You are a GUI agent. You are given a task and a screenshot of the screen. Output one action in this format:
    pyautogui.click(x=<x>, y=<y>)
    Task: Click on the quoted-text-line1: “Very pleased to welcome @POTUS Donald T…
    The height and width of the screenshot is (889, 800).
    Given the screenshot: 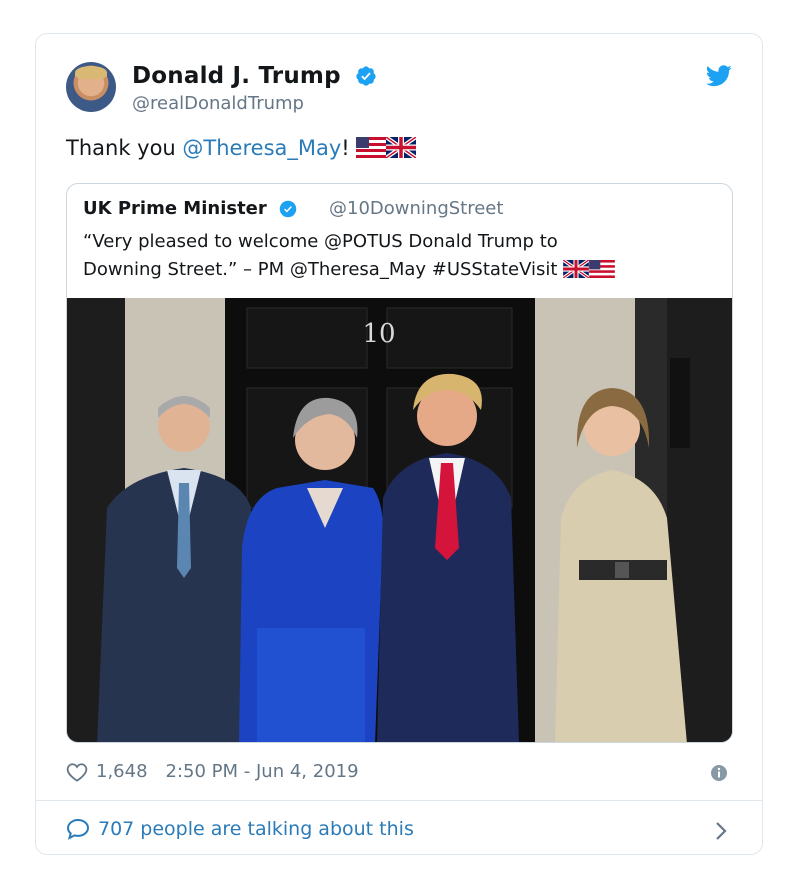 What is the action you would take?
    pyautogui.click(x=320, y=241)
    